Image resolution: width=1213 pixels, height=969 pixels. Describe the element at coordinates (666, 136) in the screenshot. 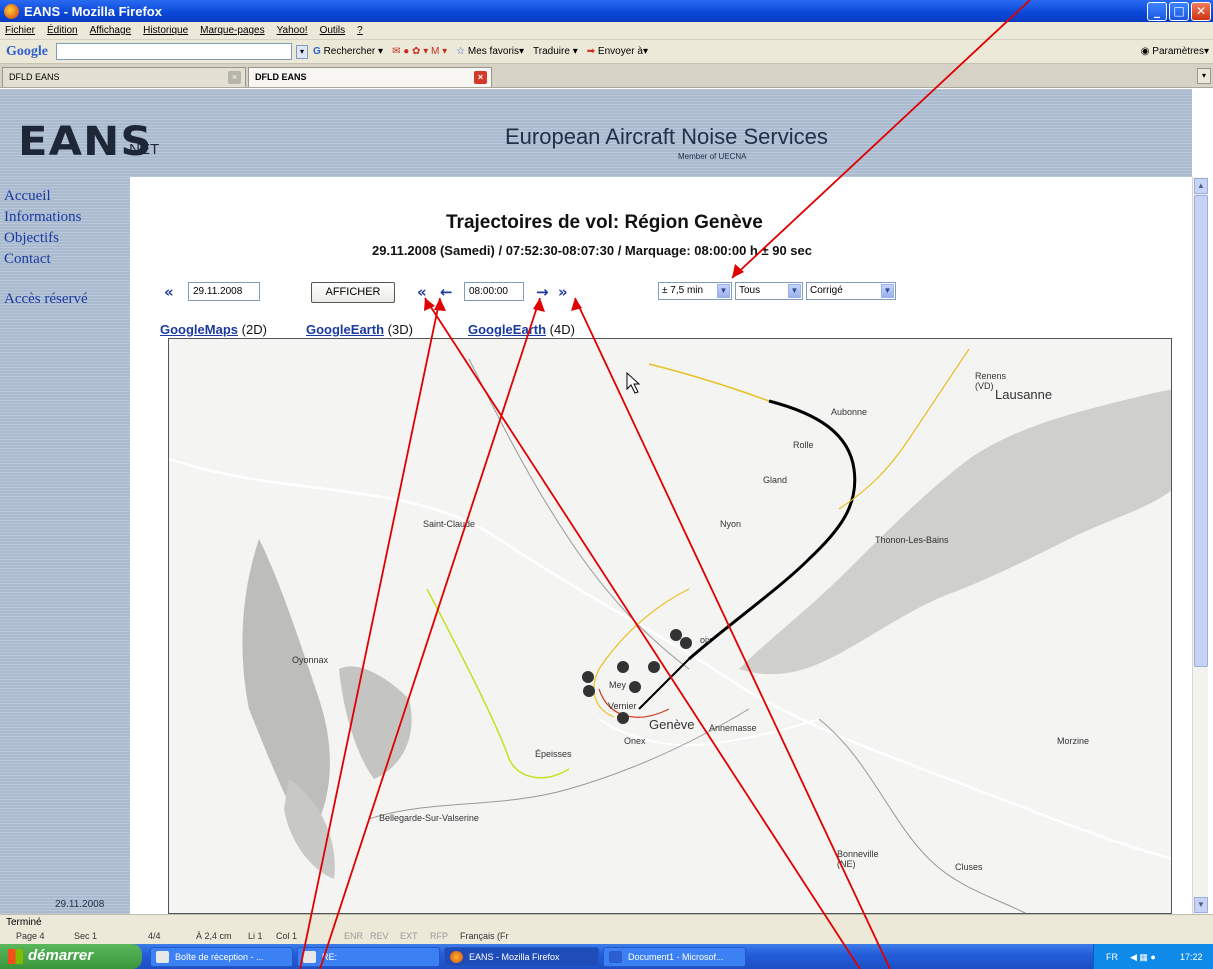

I see `site-title: European Aircraft Noise Services` at that location.